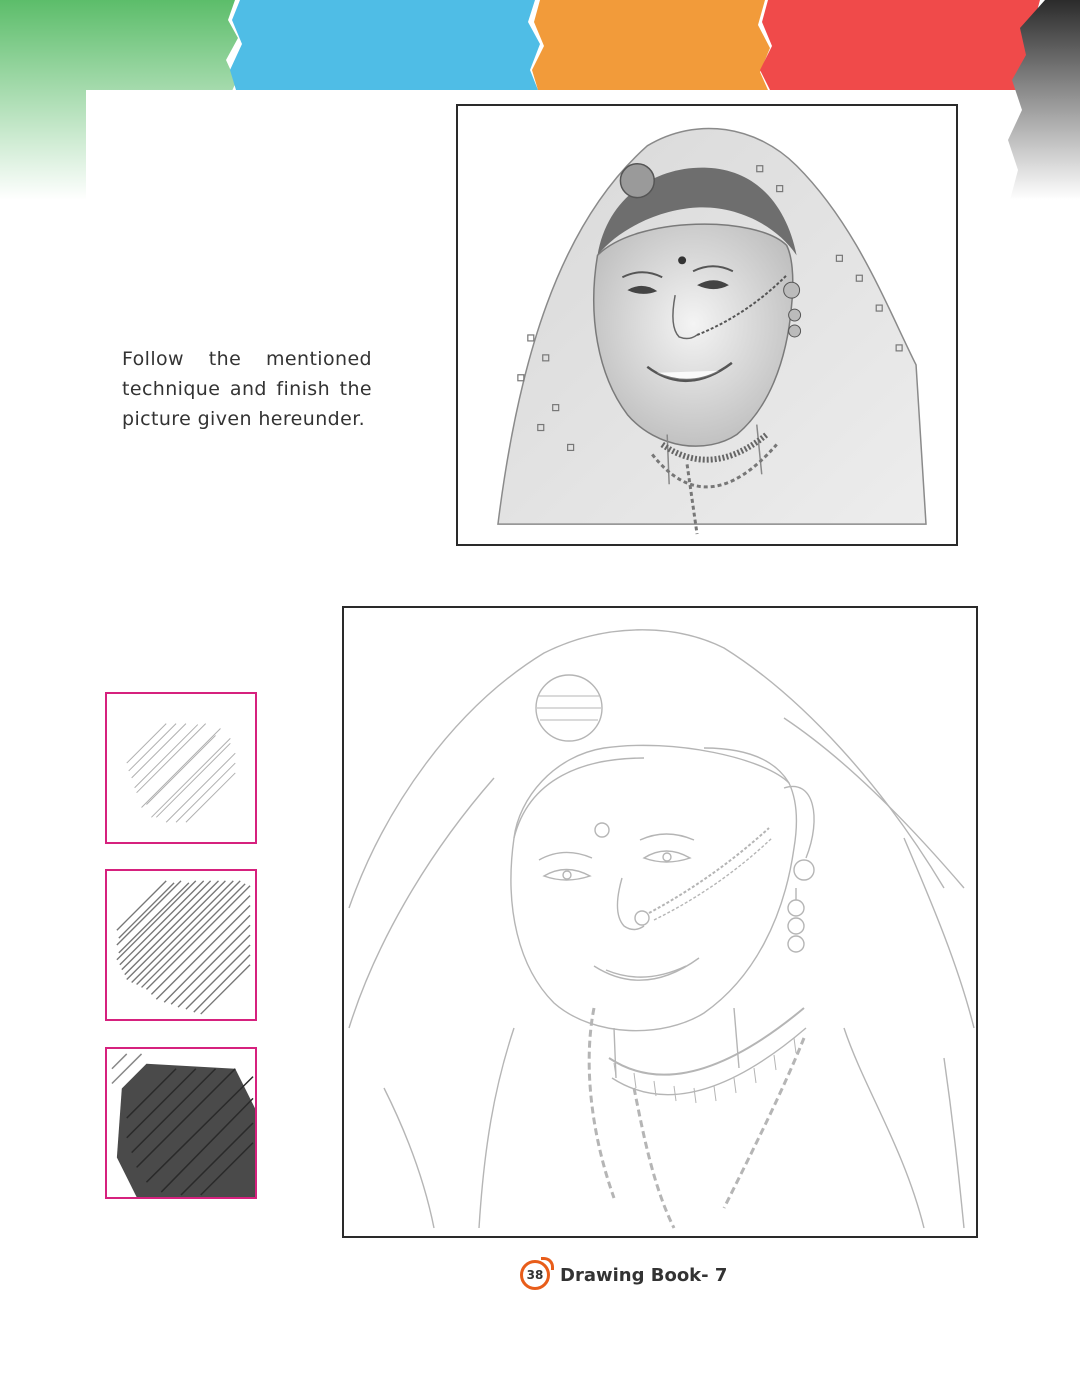 The height and width of the screenshot is (1380, 1080). I want to click on shaded-portrait-sketch, so click(712, 331).